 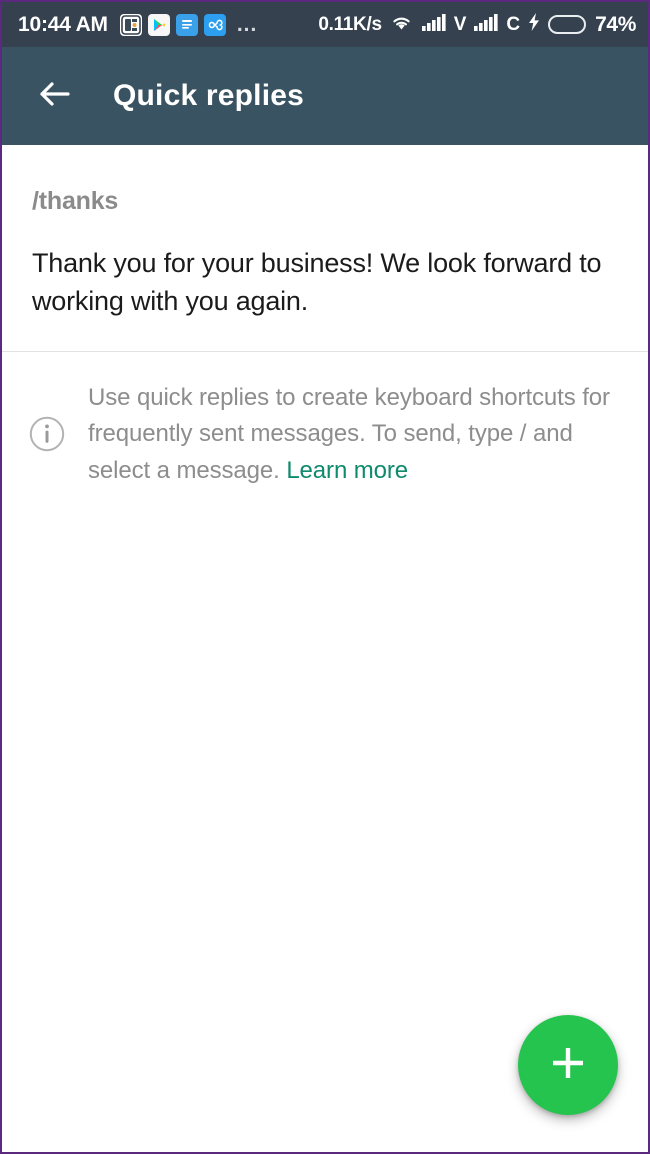 What do you see at coordinates (63, 24) in the screenshot?
I see `status-bar-clock: 10:44 AM` at bounding box center [63, 24].